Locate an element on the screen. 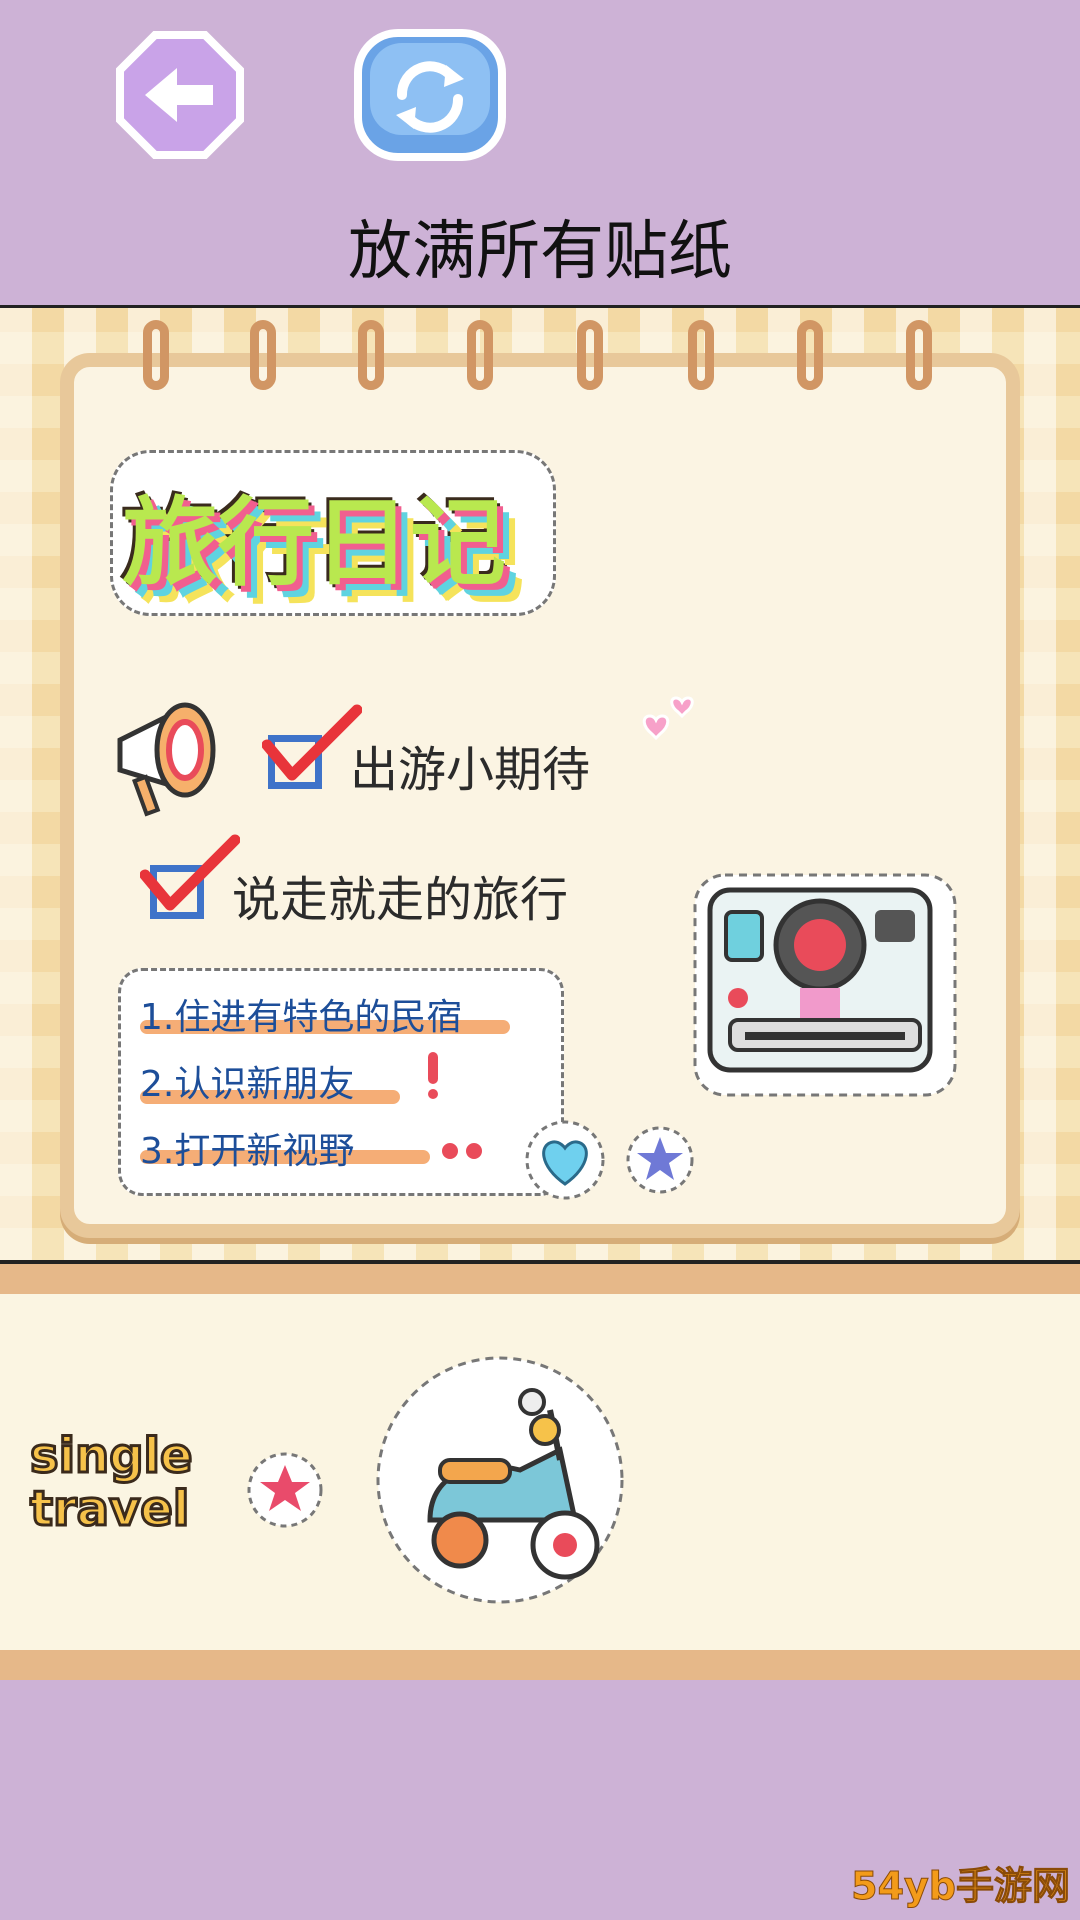 Image resolution: width=1080 pixels, height=1920 pixels. single-travel-sticker: single travel is located at coordinates (112, 1482).